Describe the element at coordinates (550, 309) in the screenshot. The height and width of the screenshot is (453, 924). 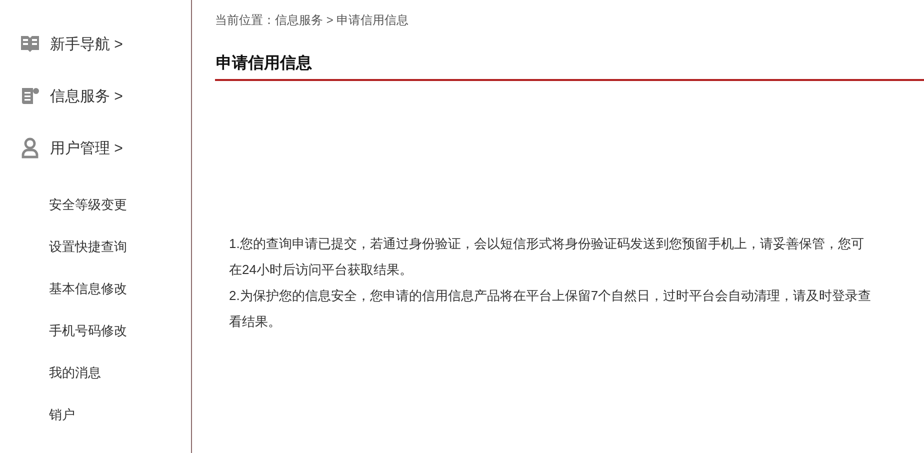
I see `notice-text: 2.为保护您的信息安全，您申请的信用信息产品将在平台上保留7个自然日，过时平台会自动清理，请及时登录查看结果。` at that location.